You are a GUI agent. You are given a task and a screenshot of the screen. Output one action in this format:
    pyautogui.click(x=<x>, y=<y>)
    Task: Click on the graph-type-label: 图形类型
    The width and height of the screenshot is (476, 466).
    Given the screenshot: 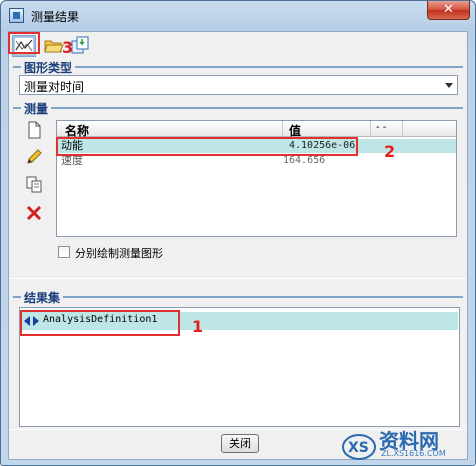 What is the action you would take?
    pyautogui.click(x=48, y=67)
    